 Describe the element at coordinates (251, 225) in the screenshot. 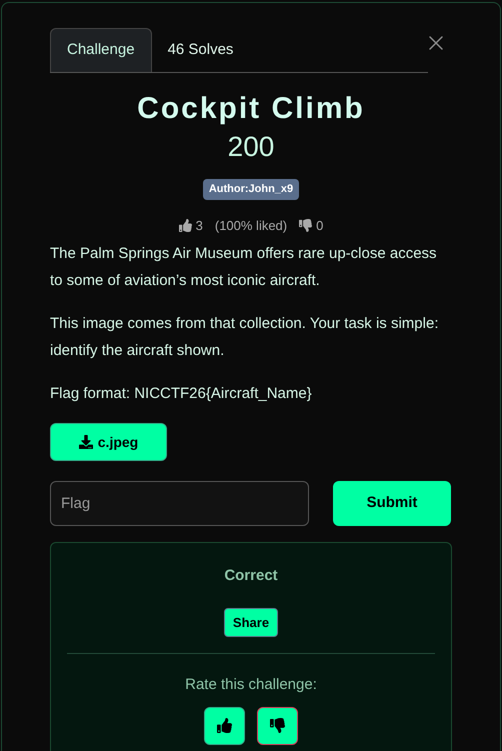

I see `like-percent: (100% liked)` at that location.